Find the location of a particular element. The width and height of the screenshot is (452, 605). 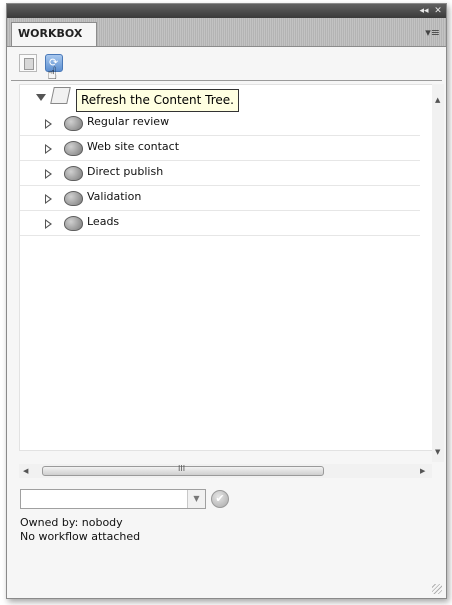

tree-item-direct-publish: Direct publish is located at coordinates (220, 173).